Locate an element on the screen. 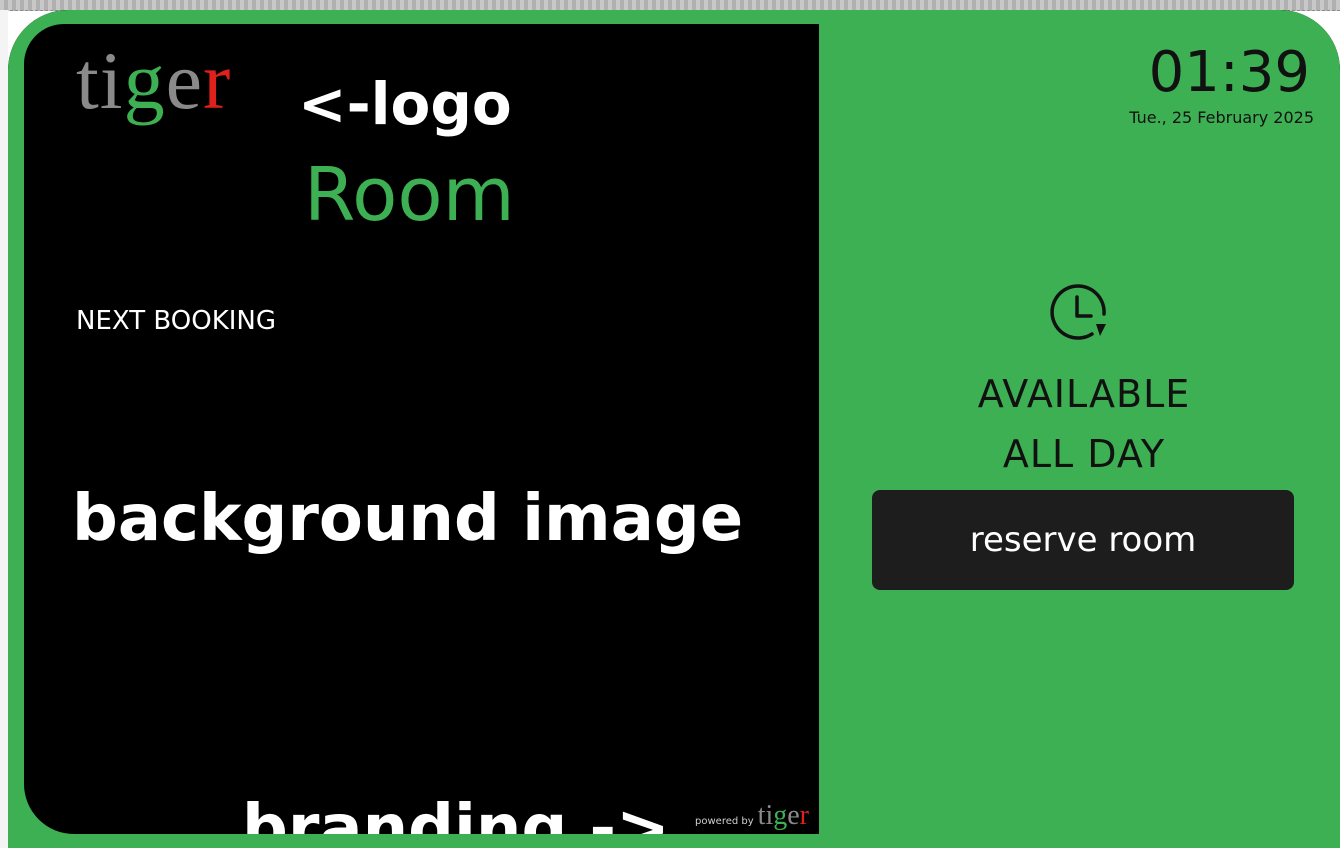 The width and height of the screenshot is (1340, 848). branding-logo: tiger is located at coordinates (783, 815).